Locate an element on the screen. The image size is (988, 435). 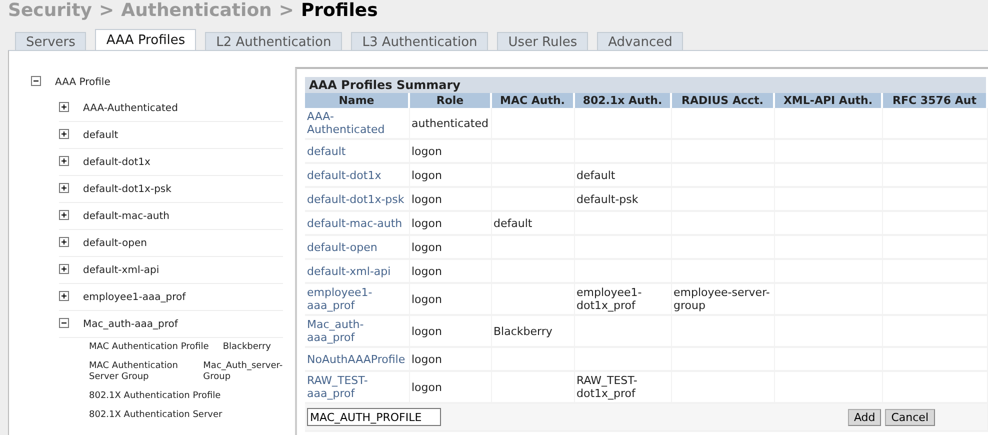
profile-link: default-dot1x is located at coordinates (356, 175).